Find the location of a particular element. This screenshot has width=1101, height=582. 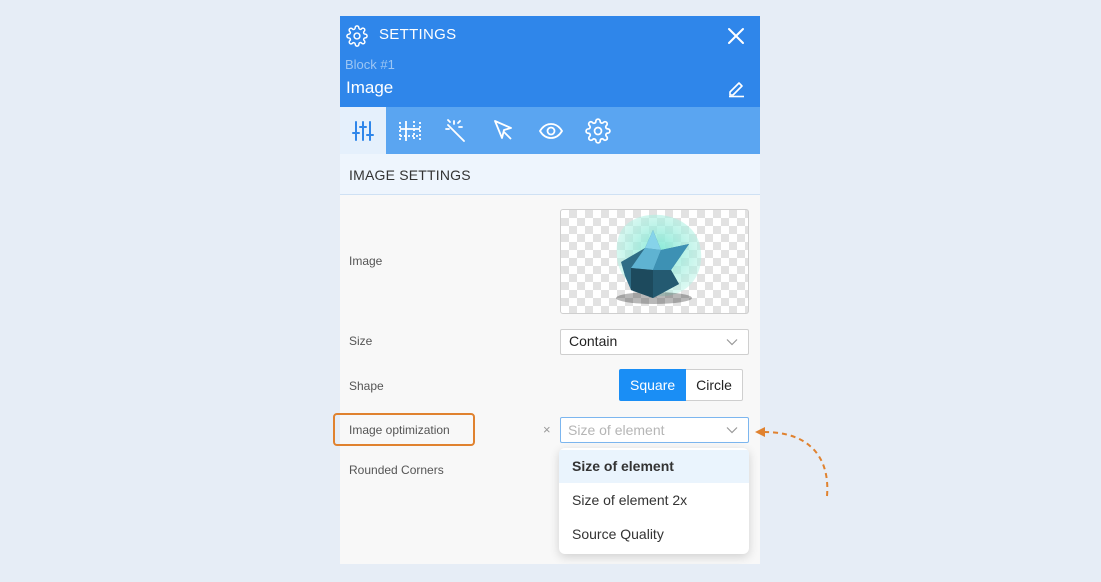

sliders-icon is located at coordinates (363, 130).